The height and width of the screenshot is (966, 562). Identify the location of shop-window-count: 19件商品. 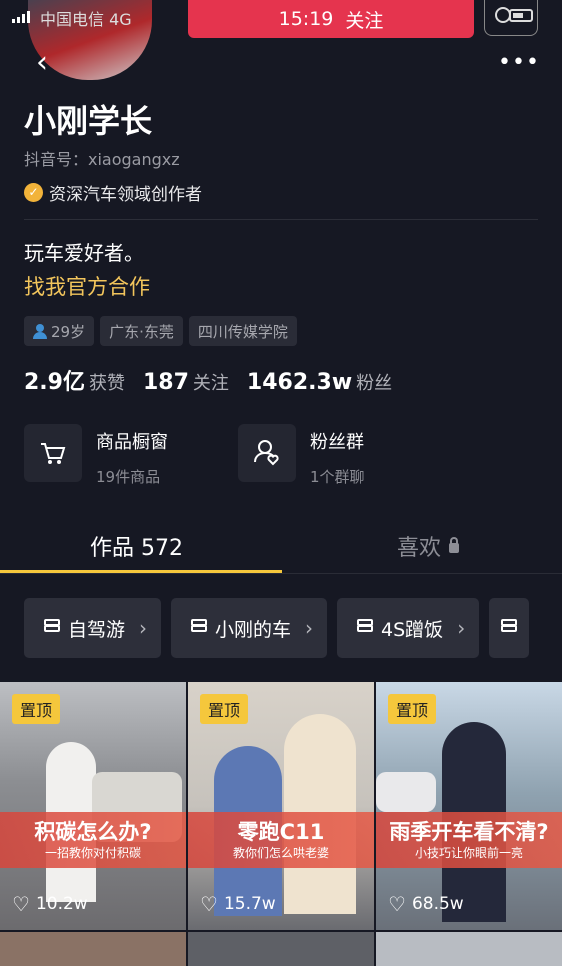
(128, 477).